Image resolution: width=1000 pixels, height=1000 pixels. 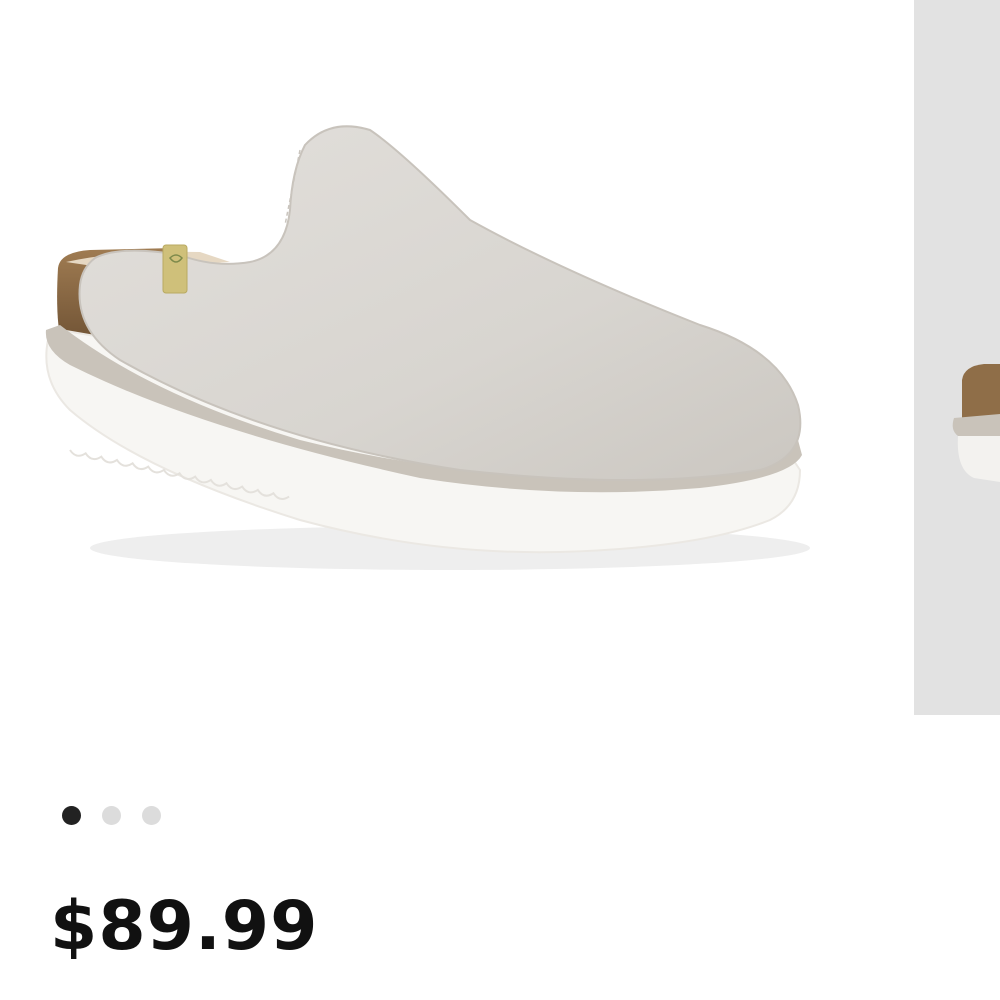 I want to click on carousel-pagination, so click(x=111, y=815).